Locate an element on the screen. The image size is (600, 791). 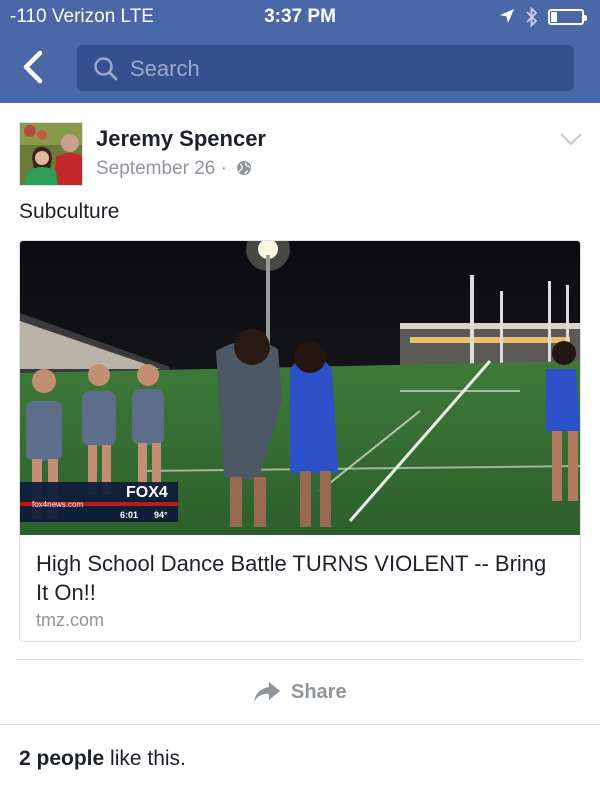
post-meta: September 26 · is located at coordinates (174, 169).